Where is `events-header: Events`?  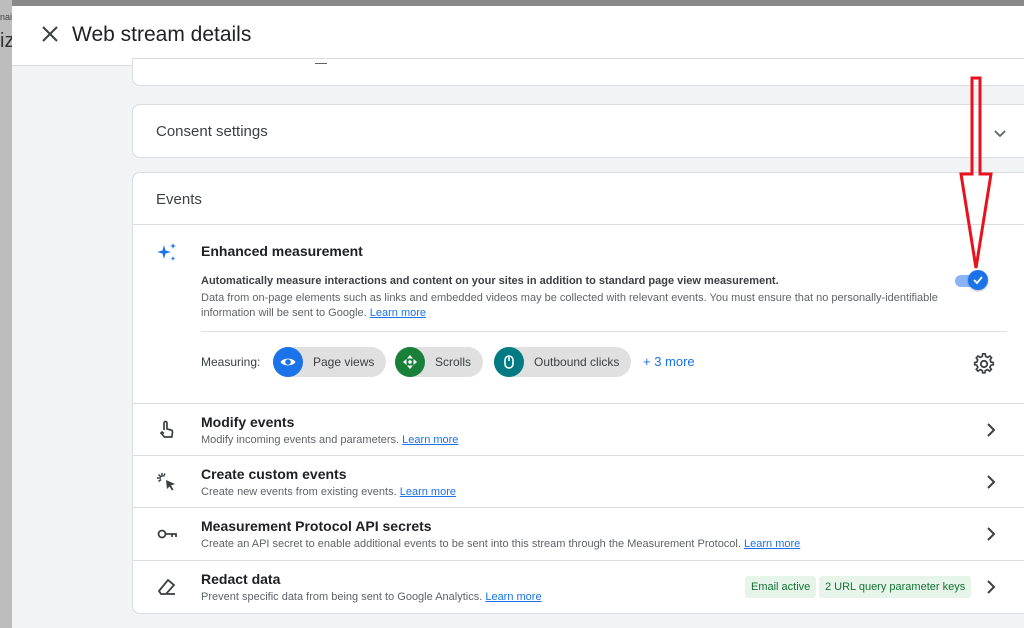 events-header: Events is located at coordinates (578, 199).